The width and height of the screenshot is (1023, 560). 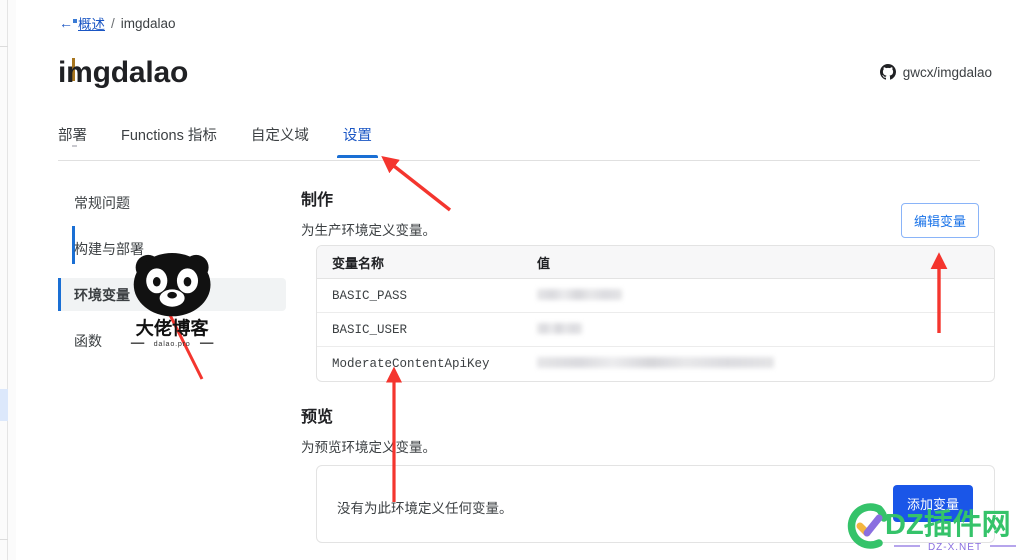 I want to click on repository-link: gwcx/imgdalao, so click(x=935, y=72).